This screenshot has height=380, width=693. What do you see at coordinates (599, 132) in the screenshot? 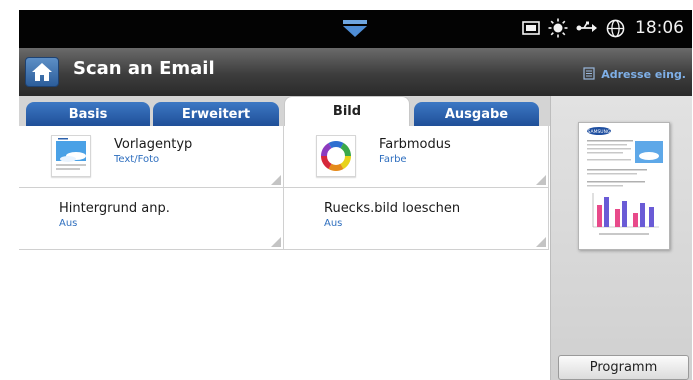
I see `preview-brand: SAMSUNG` at bounding box center [599, 132].